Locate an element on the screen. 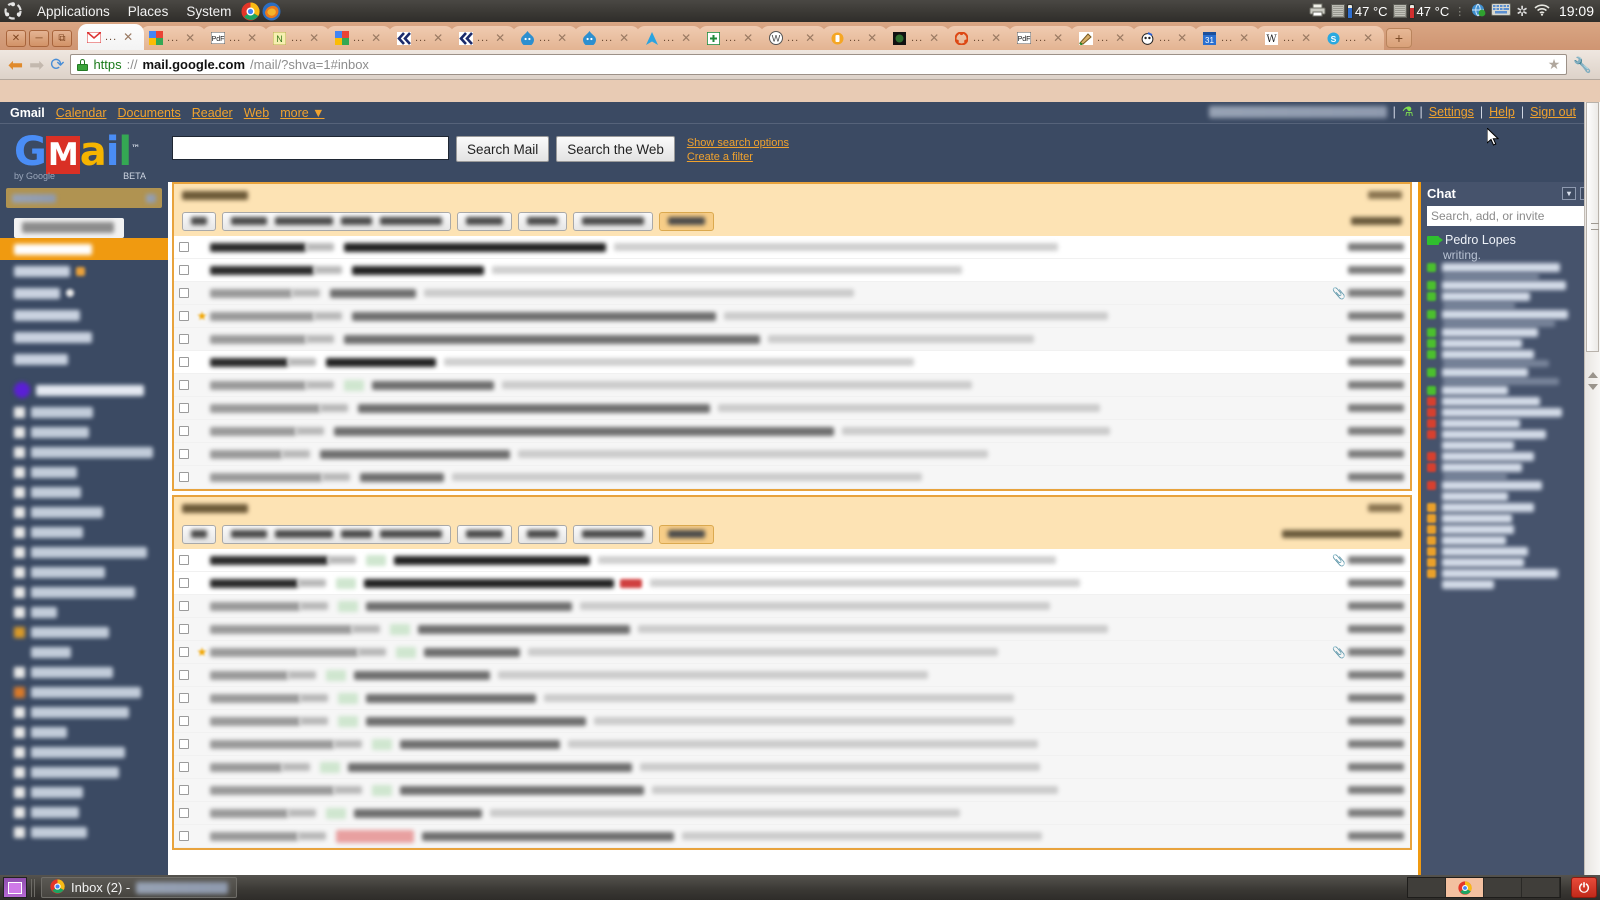  sidebar-label-item: bd machine is located at coordinates (84, 772).